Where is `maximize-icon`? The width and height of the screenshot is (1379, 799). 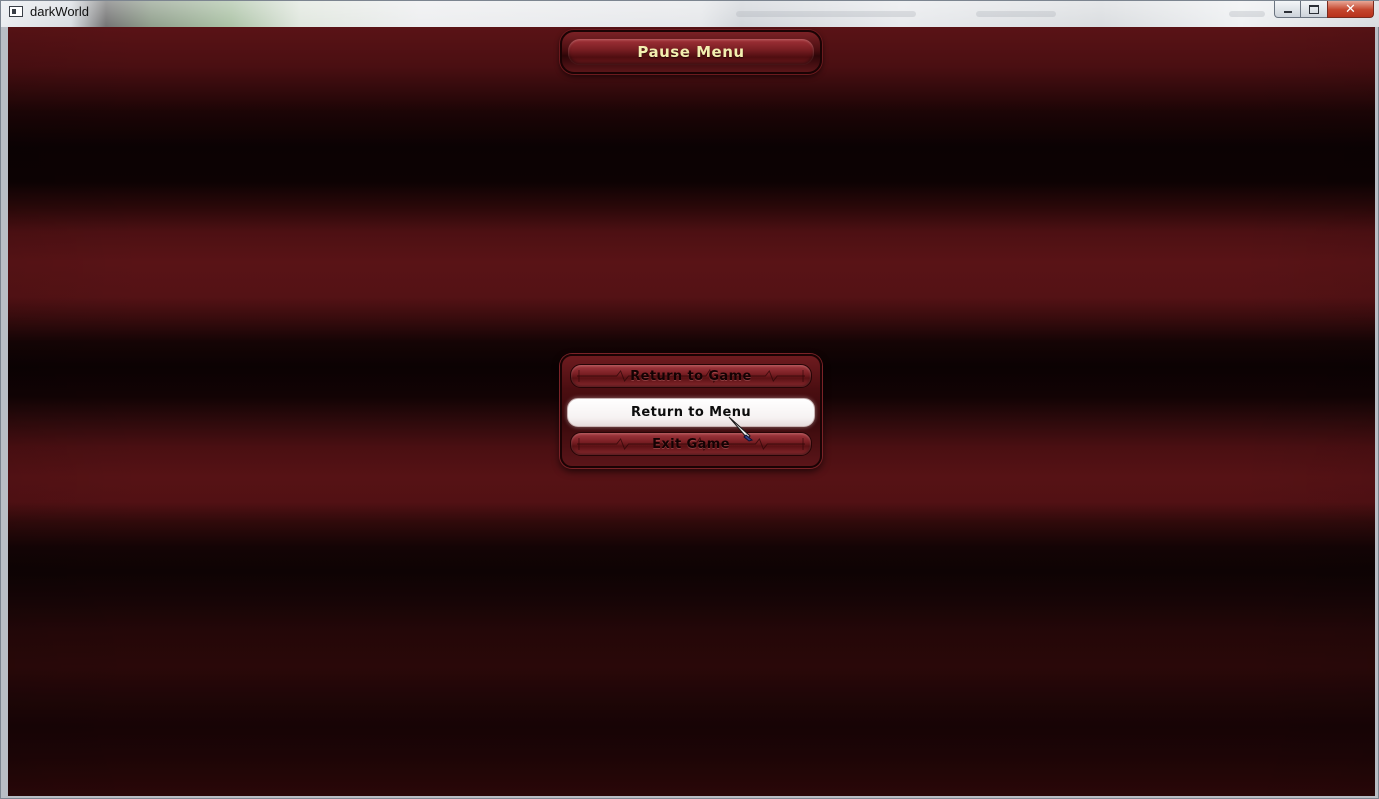 maximize-icon is located at coordinates (1314, 9).